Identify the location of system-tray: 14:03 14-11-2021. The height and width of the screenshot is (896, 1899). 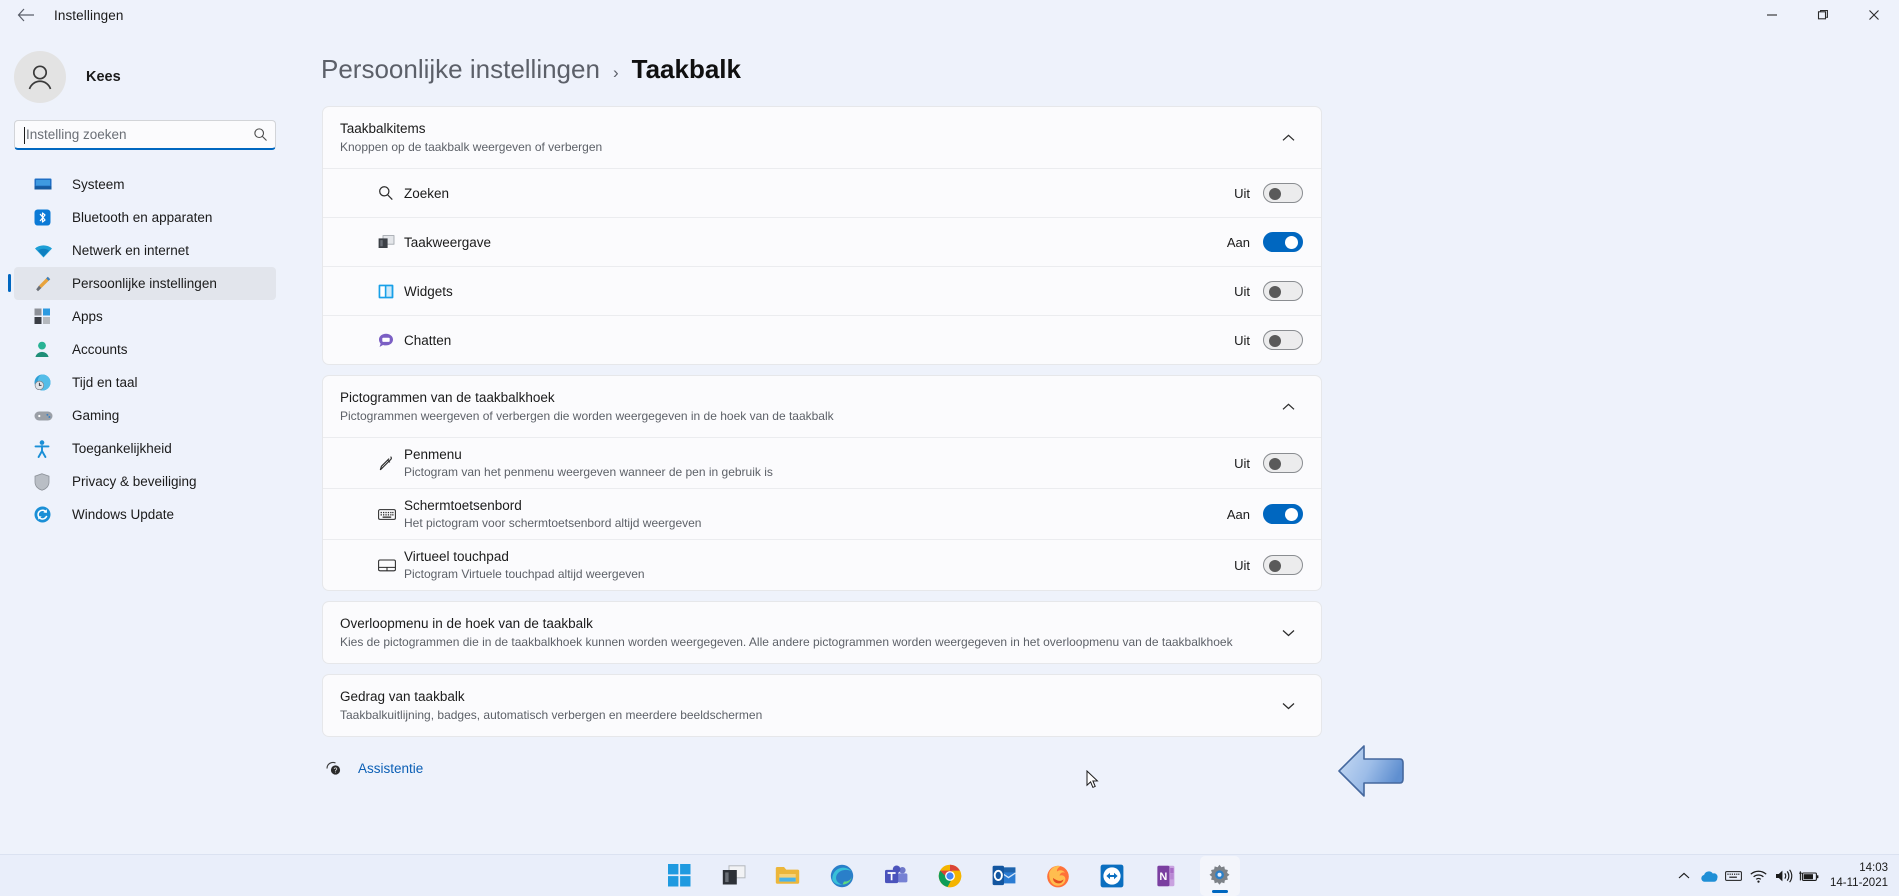
(1785, 875).